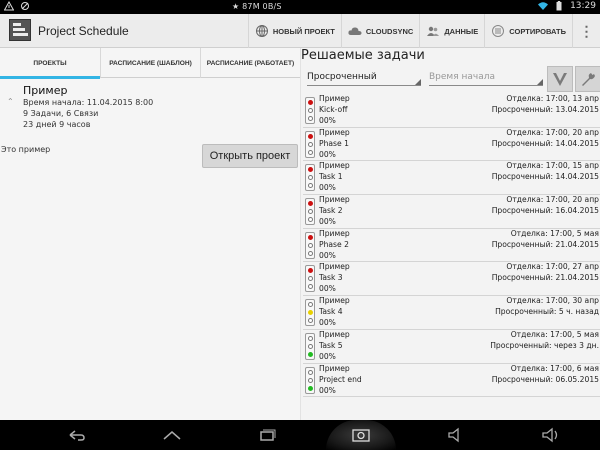 The image size is (600, 450). I want to click on people-icon, so click(433, 31).